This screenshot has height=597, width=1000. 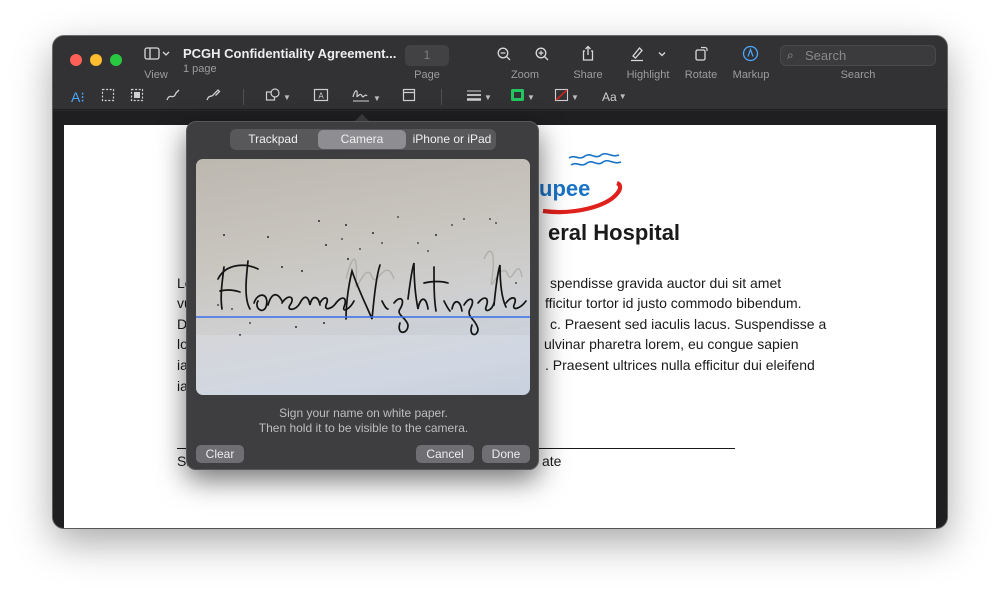 What do you see at coordinates (500, 97) in the screenshot?
I see `markup-toolbar: A⁝ ▼ A ▼ ▼ ▼ ▼ Aa ▼` at bounding box center [500, 97].